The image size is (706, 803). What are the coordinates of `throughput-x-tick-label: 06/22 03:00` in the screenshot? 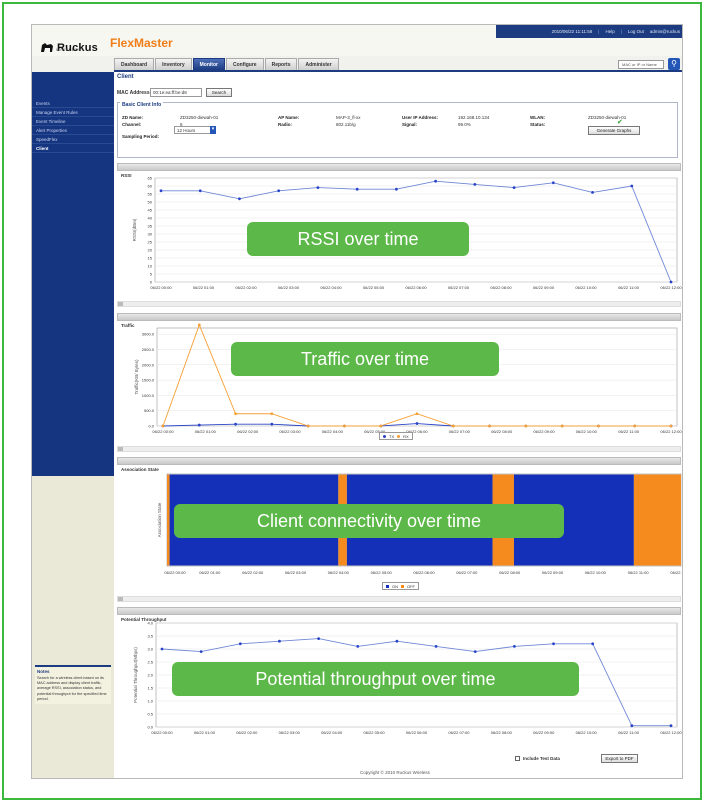 It's located at (290, 732).